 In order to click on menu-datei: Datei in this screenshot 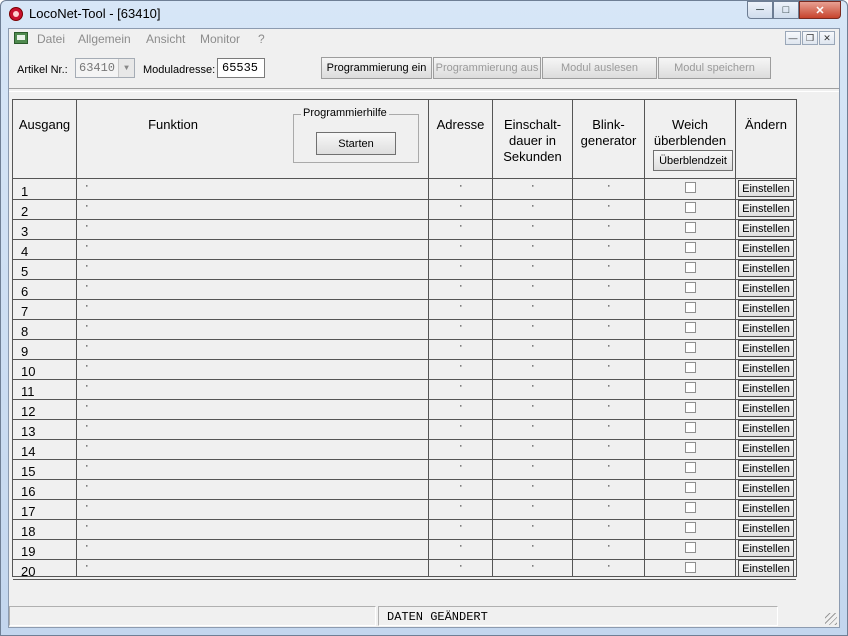, I will do `click(51, 39)`.